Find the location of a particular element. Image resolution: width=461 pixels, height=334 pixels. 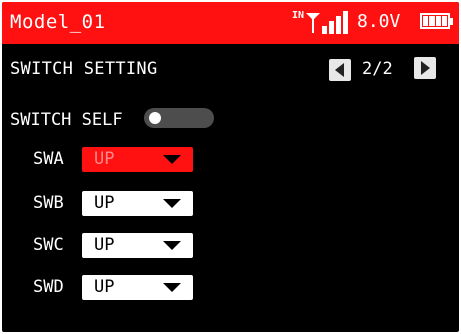

switch-label-swb: SWB is located at coordinates (48, 203).